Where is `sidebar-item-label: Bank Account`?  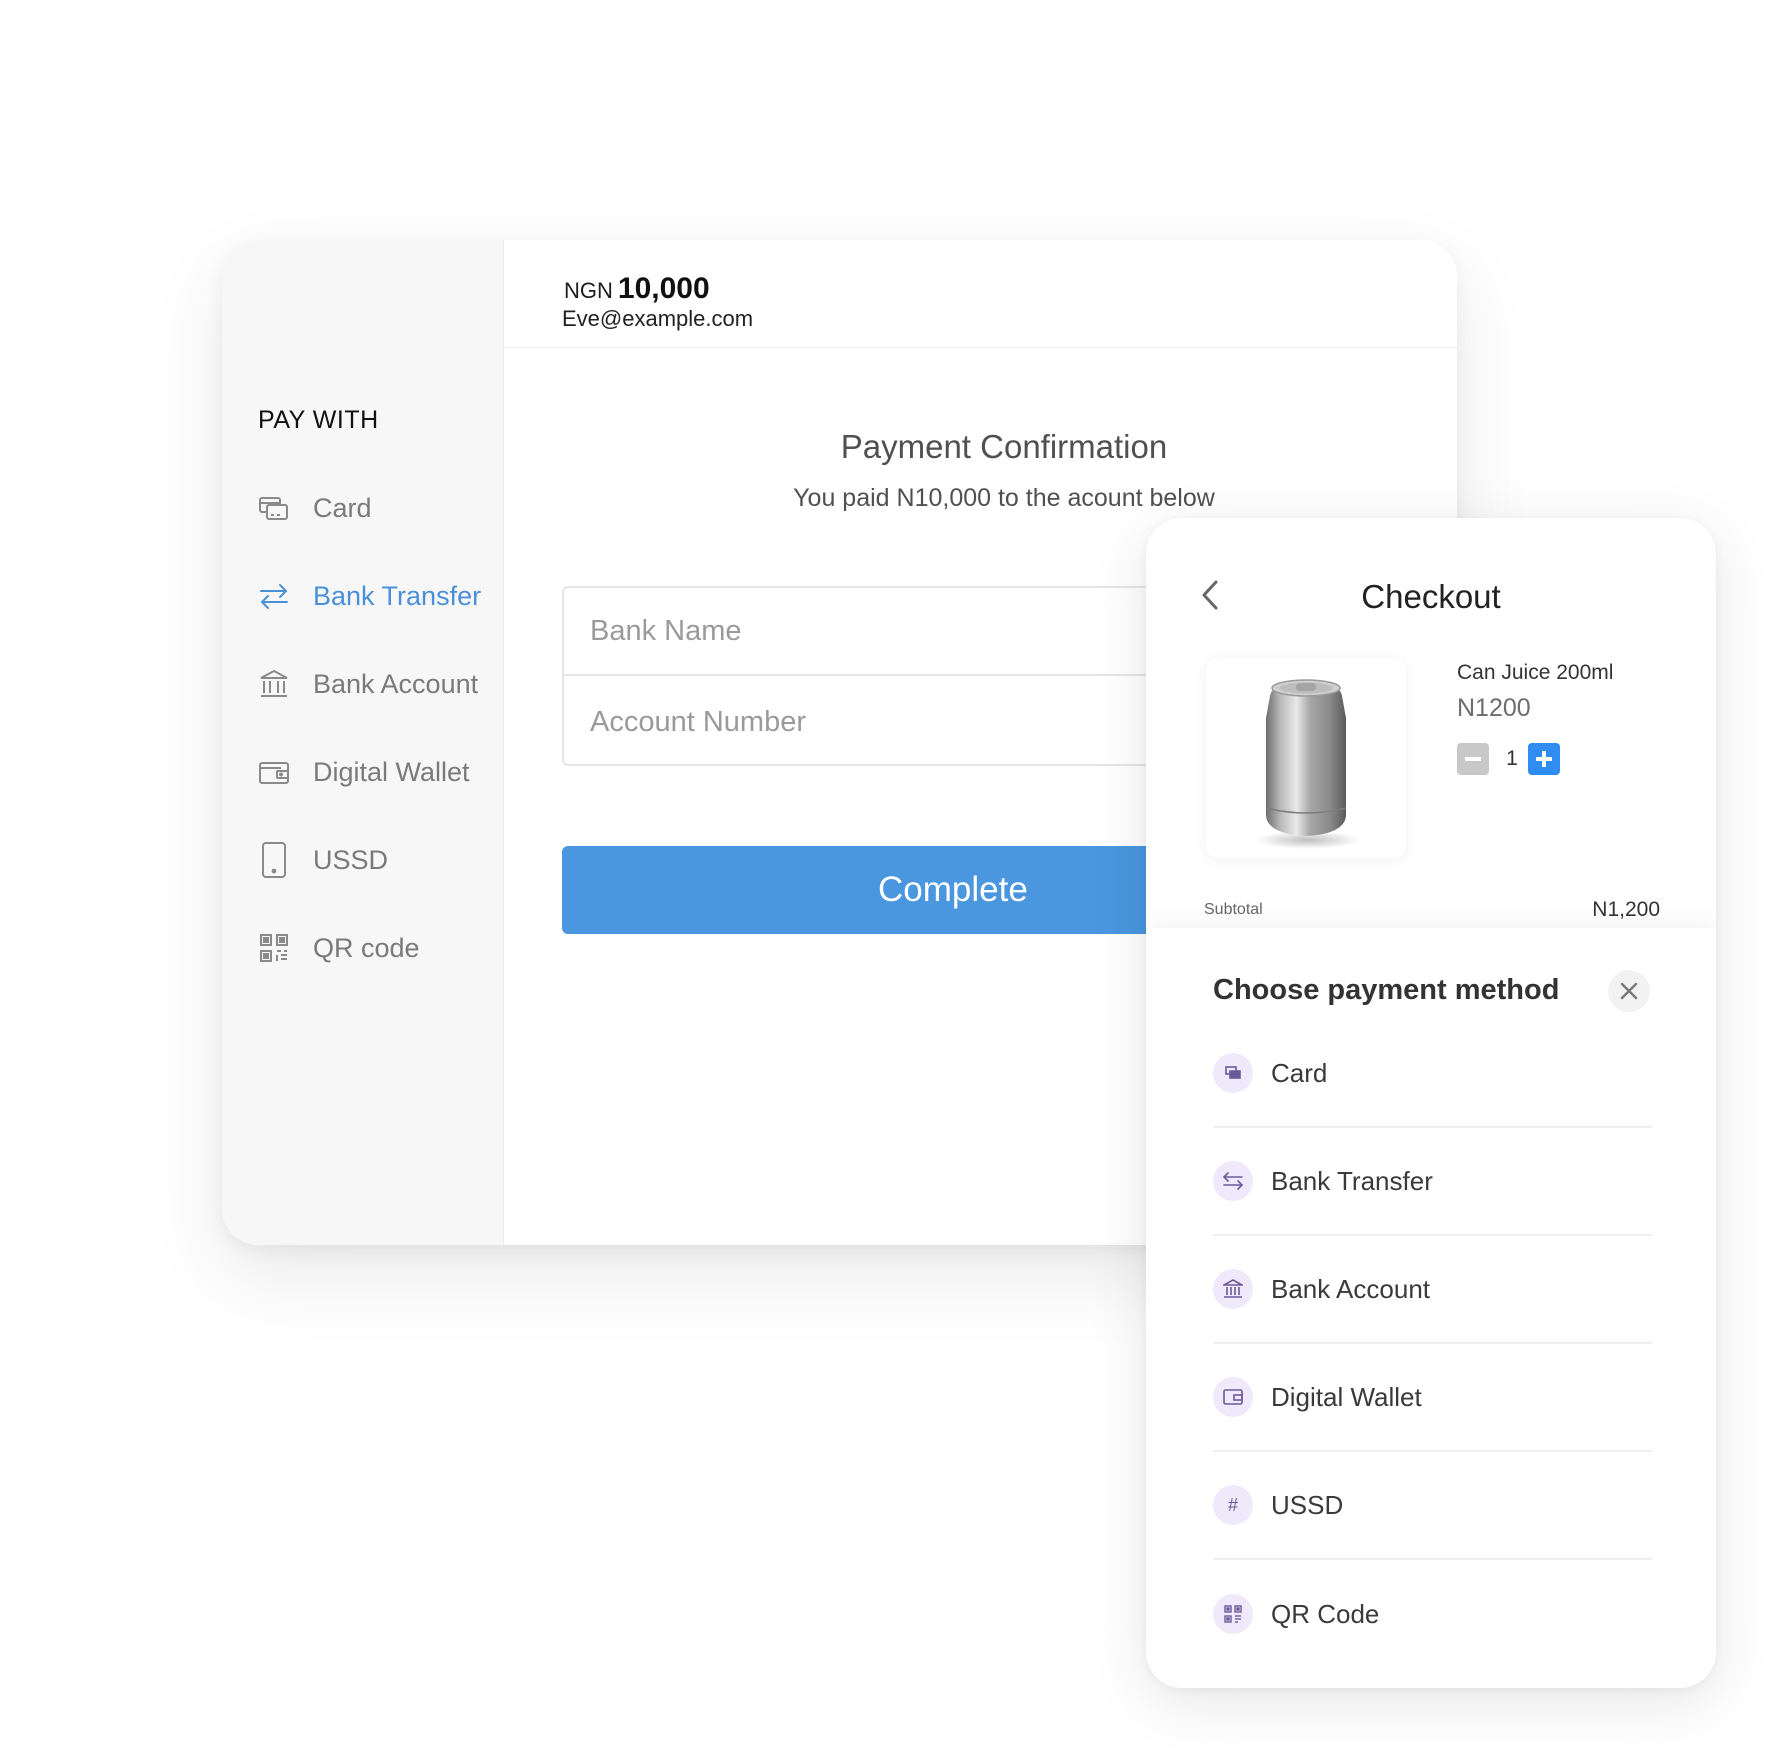 sidebar-item-label: Bank Account is located at coordinates (396, 683).